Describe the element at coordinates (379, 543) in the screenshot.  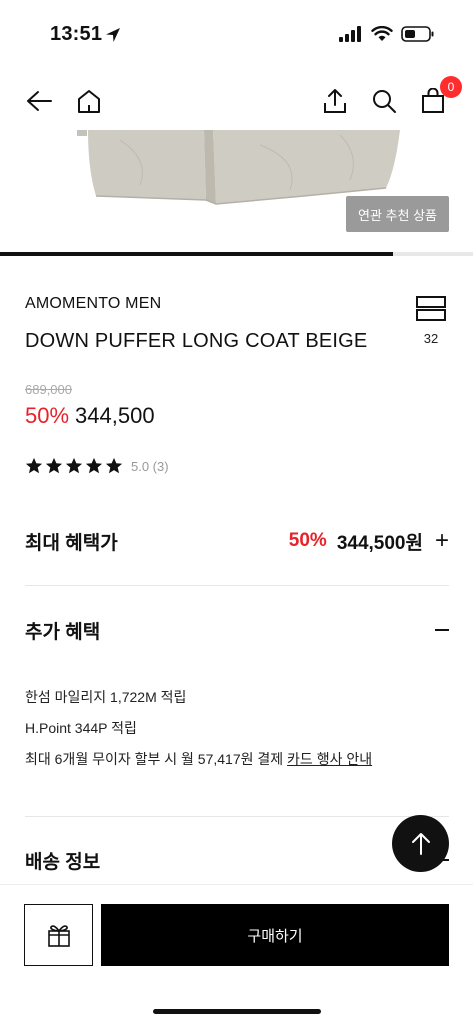
I see `max-benefit-amount: 344,500원` at that location.